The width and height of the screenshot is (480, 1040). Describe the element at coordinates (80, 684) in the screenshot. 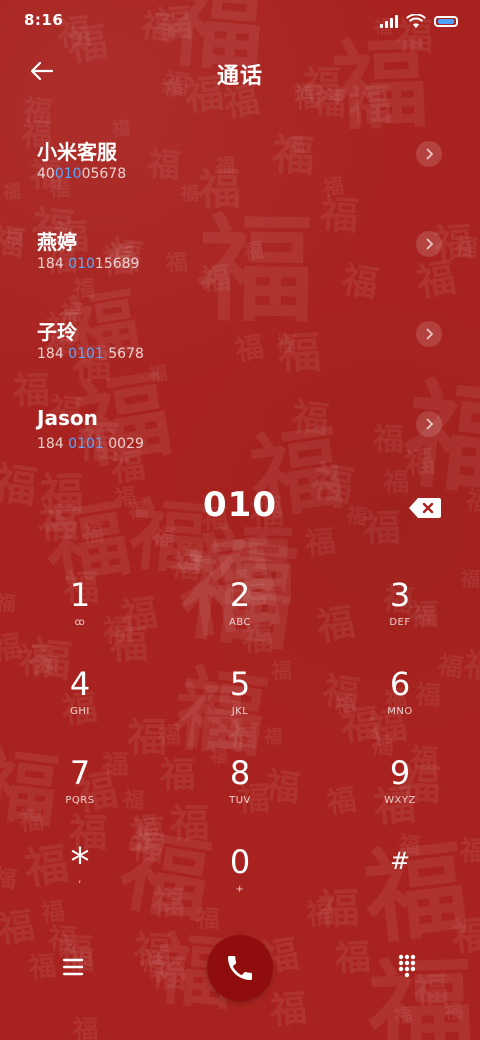

I see `key-digit: 4` at that location.